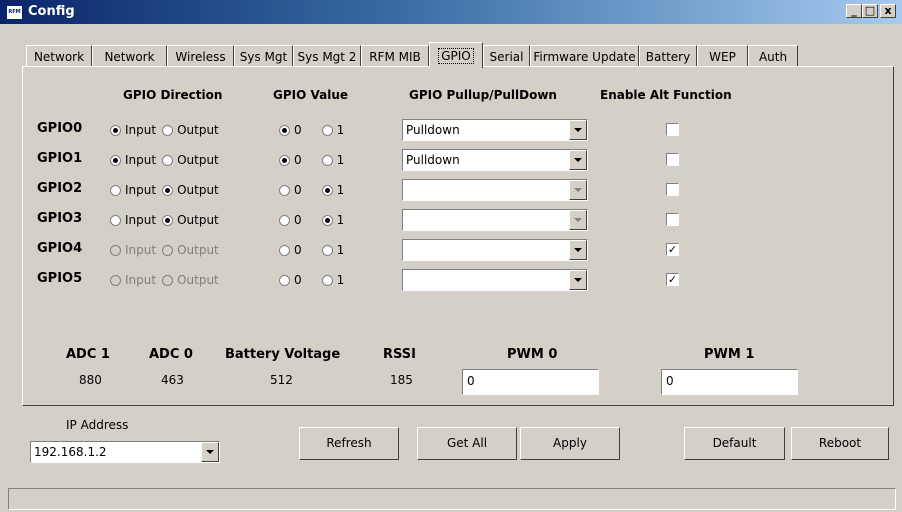  Describe the element at coordinates (452, 499) in the screenshot. I see `status-bar` at that location.